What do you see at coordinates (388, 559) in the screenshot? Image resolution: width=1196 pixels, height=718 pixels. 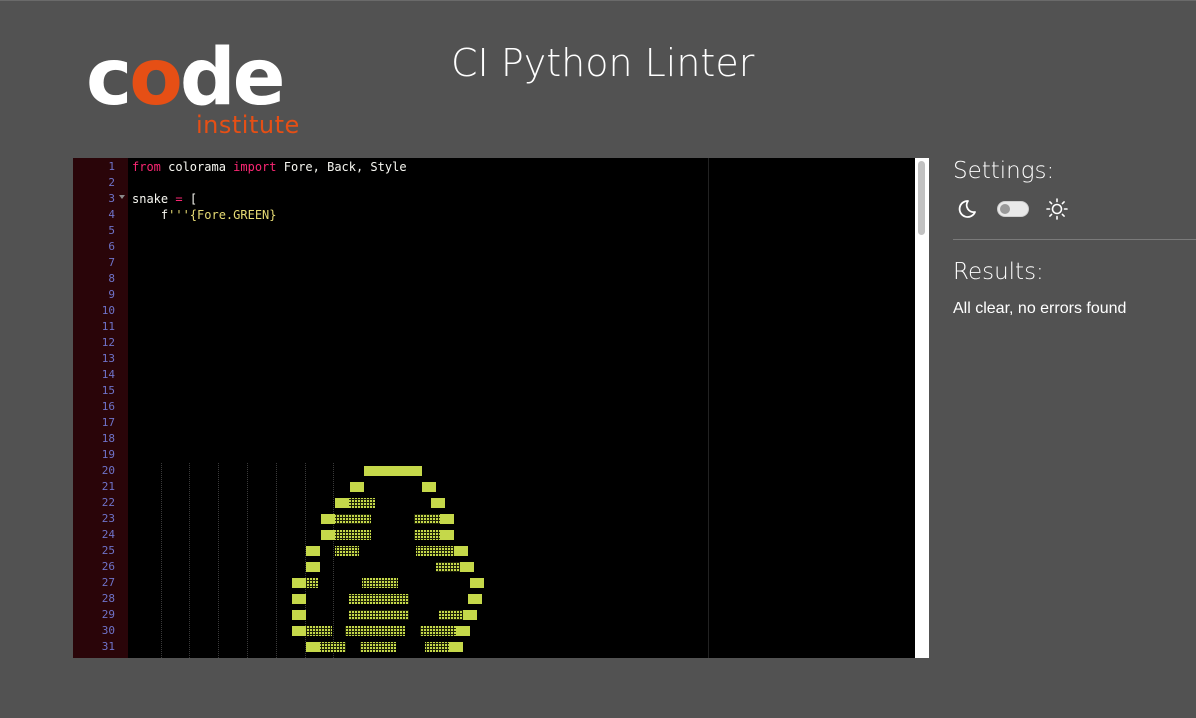 I see `snake-ascii-art` at bounding box center [388, 559].